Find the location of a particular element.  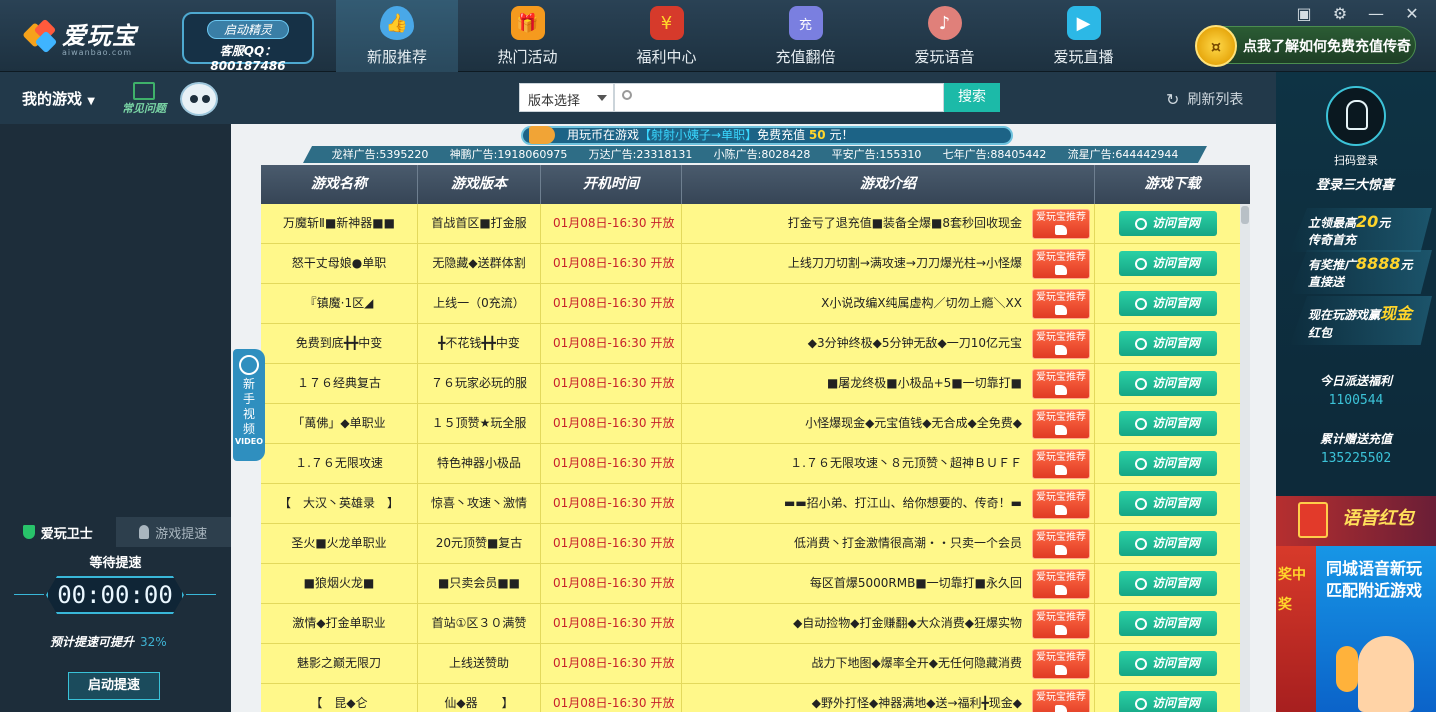

game-name: 【 大汉丶英雄录 】 is located at coordinates (339, 503).